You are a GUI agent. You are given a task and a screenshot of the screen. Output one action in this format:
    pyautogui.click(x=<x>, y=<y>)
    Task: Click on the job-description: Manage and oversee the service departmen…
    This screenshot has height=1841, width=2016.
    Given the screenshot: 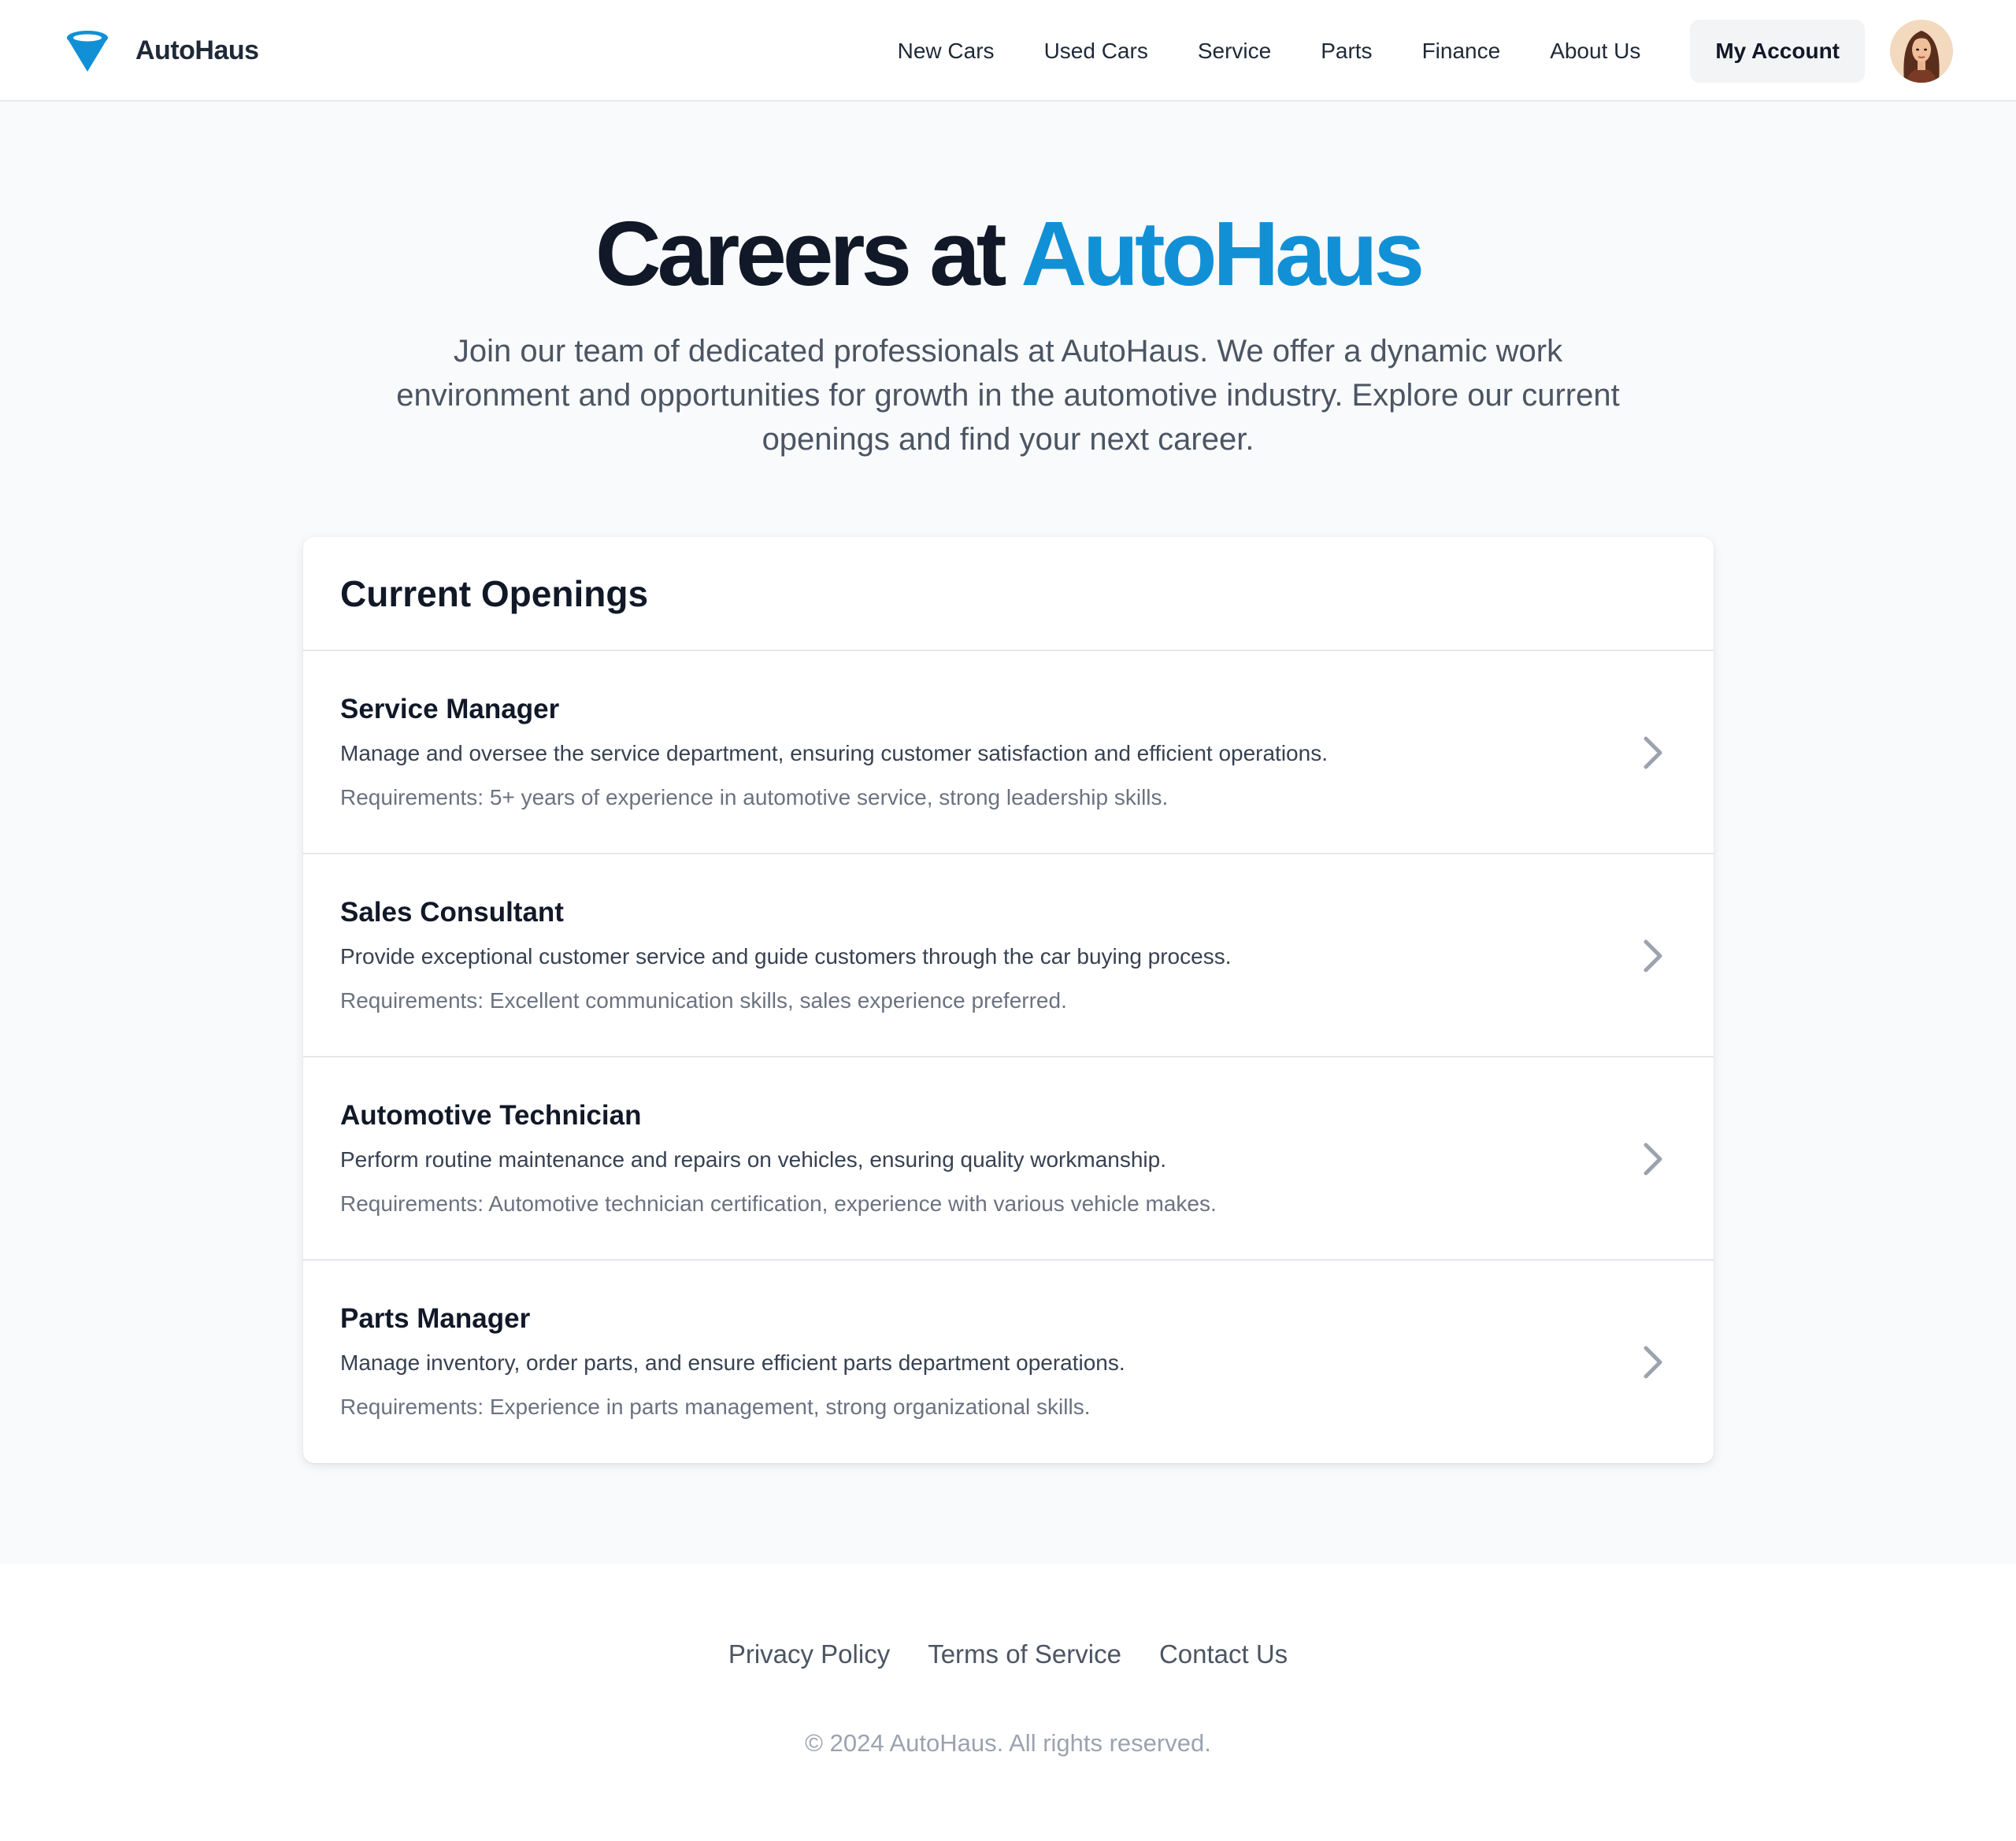 What is the action you would take?
    pyautogui.click(x=834, y=753)
    